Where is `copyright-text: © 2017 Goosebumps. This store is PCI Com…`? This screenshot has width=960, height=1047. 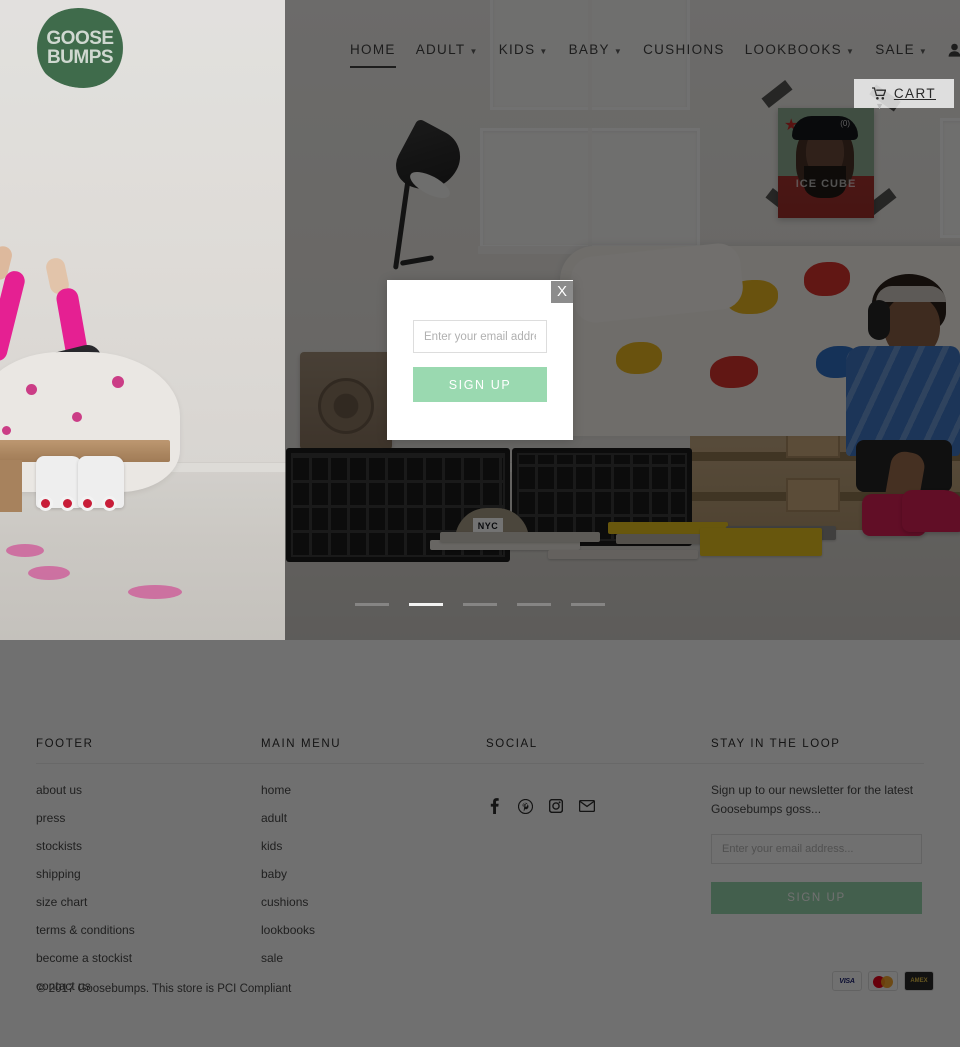 copyright-text: © 2017 Goosebumps. This store is PCI Com… is located at coordinates (164, 989).